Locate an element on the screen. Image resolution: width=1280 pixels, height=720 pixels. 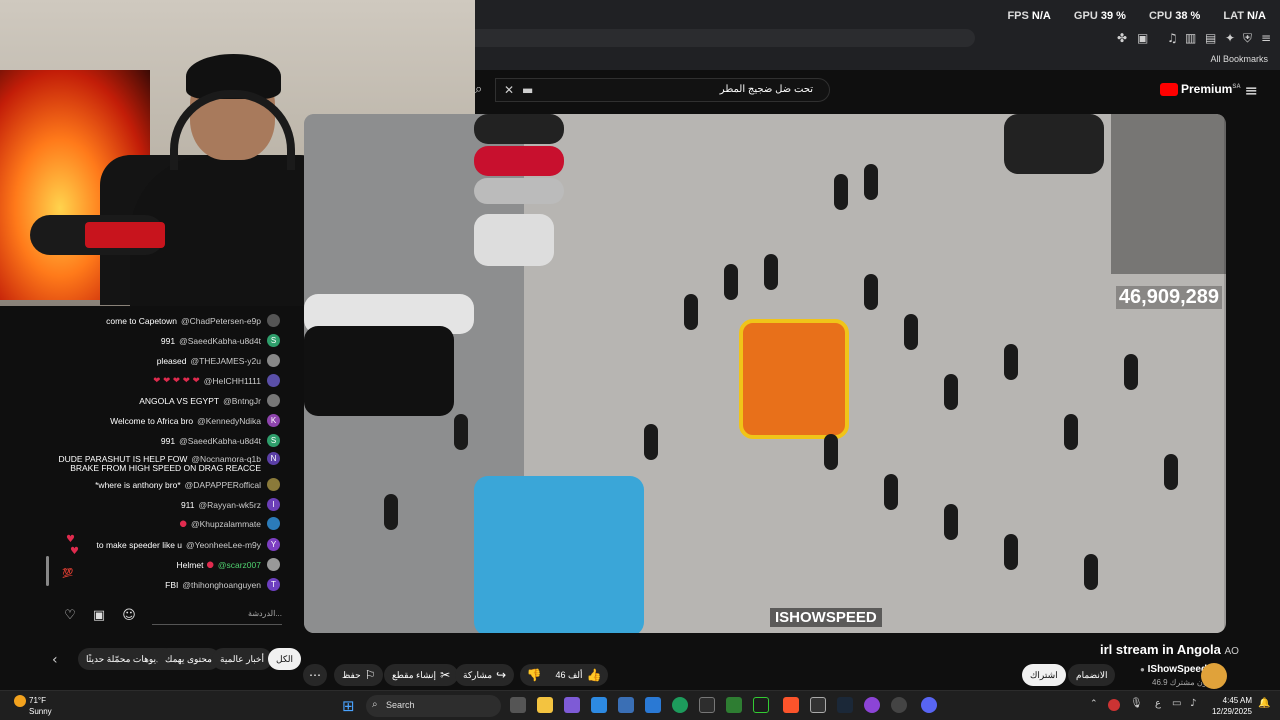
search-input: ✕ ▬ تحت ضل ضجيج المطر is located at coordinates (662, 90).